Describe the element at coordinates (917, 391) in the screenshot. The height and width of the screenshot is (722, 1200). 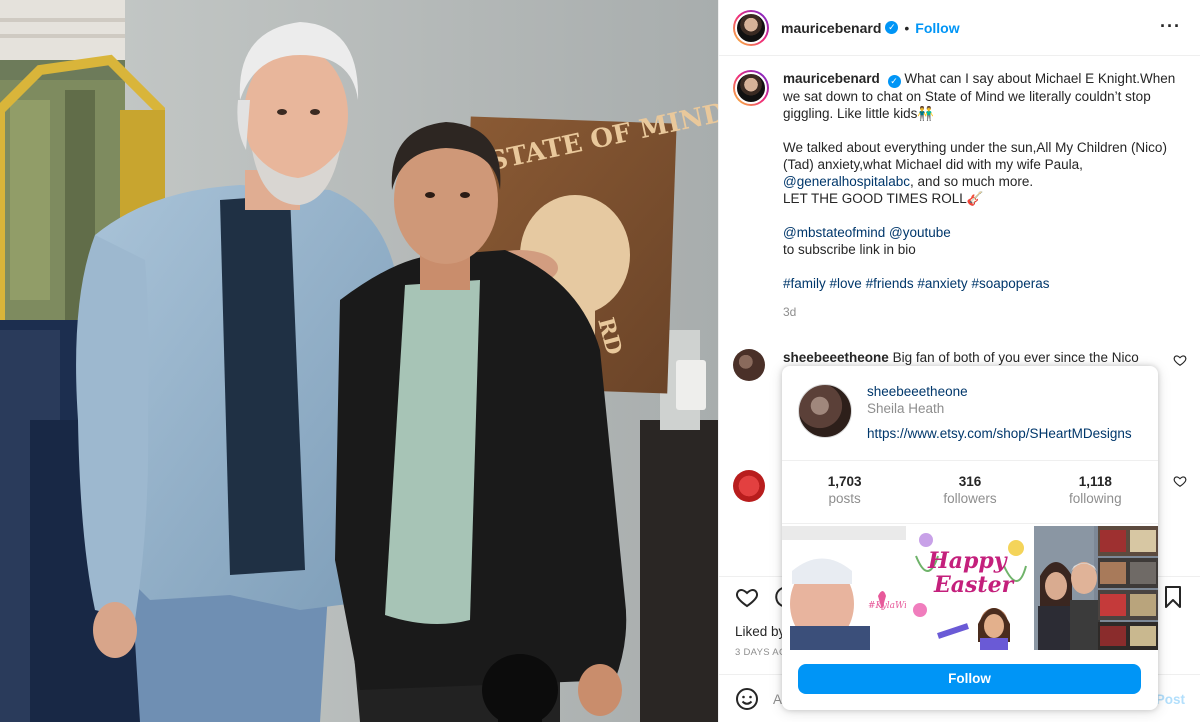
I see `hovercard-username: sheebeeetheone` at that location.